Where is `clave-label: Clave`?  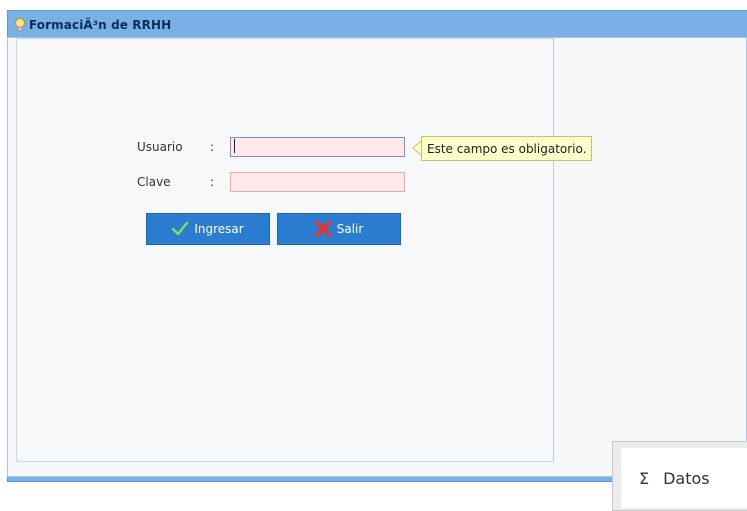
clave-label: Clave is located at coordinates (154, 182).